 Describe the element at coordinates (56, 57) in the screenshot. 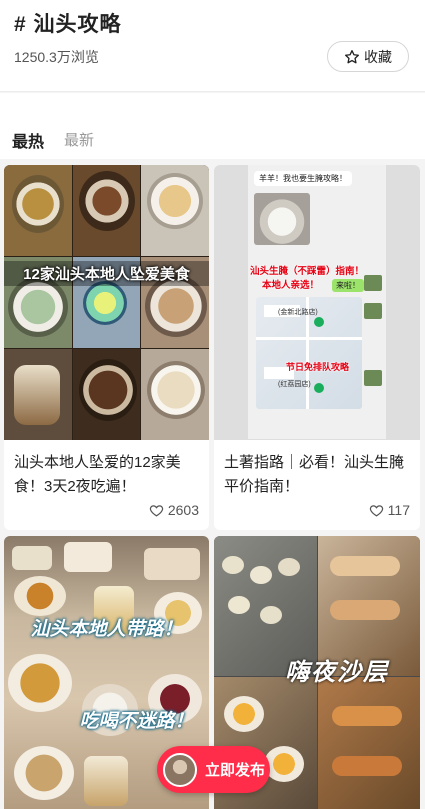

I see `view-count: 1250.3万浏览` at that location.